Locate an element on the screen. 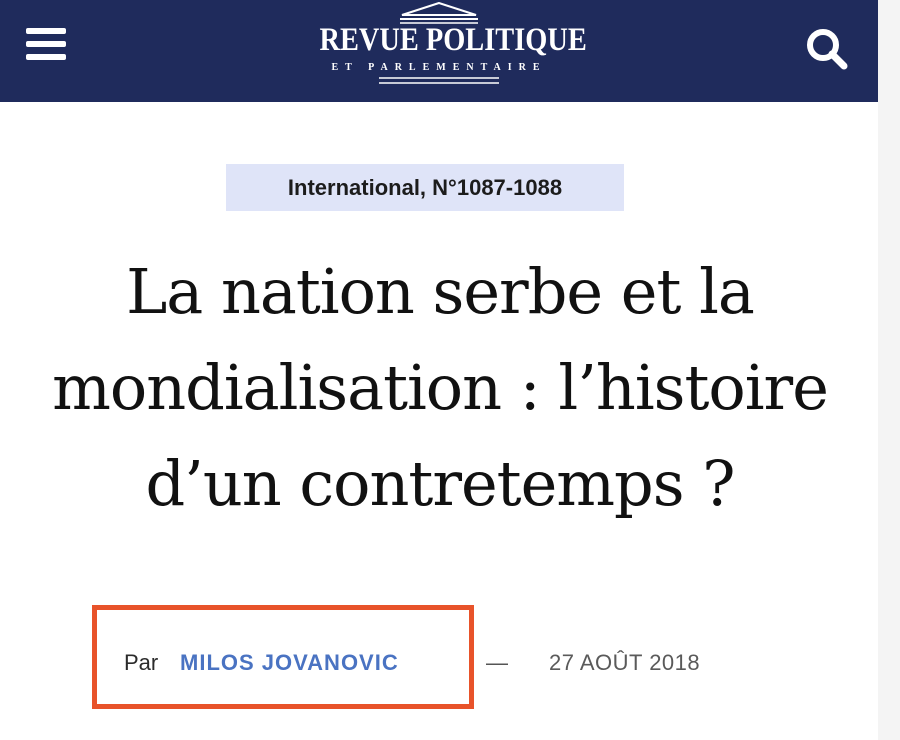 The height and width of the screenshot is (740, 900). page-edge is located at coordinates (889, 370).